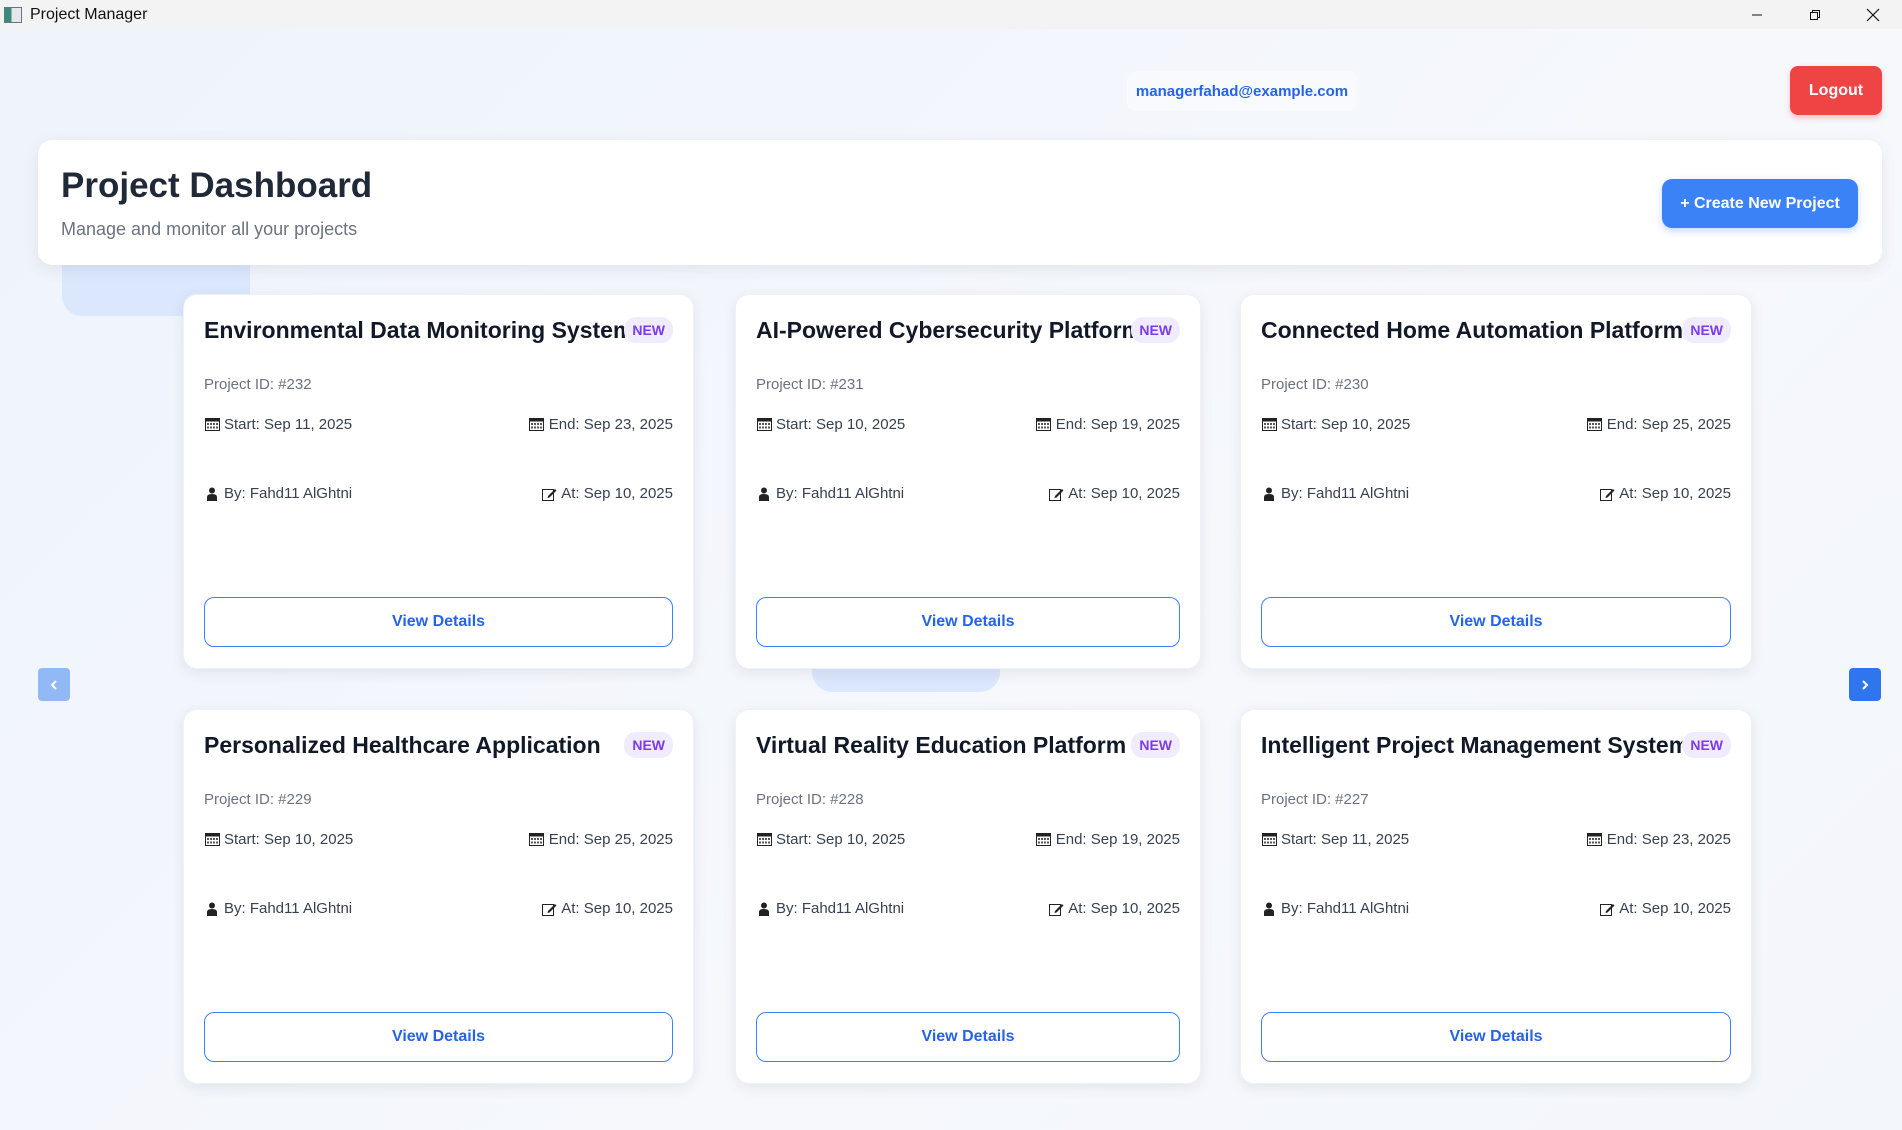 The width and height of the screenshot is (1902, 1130). Describe the element at coordinates (1315, 384) in the screenshot. I see `project-id: Project ID: #230` at that location.